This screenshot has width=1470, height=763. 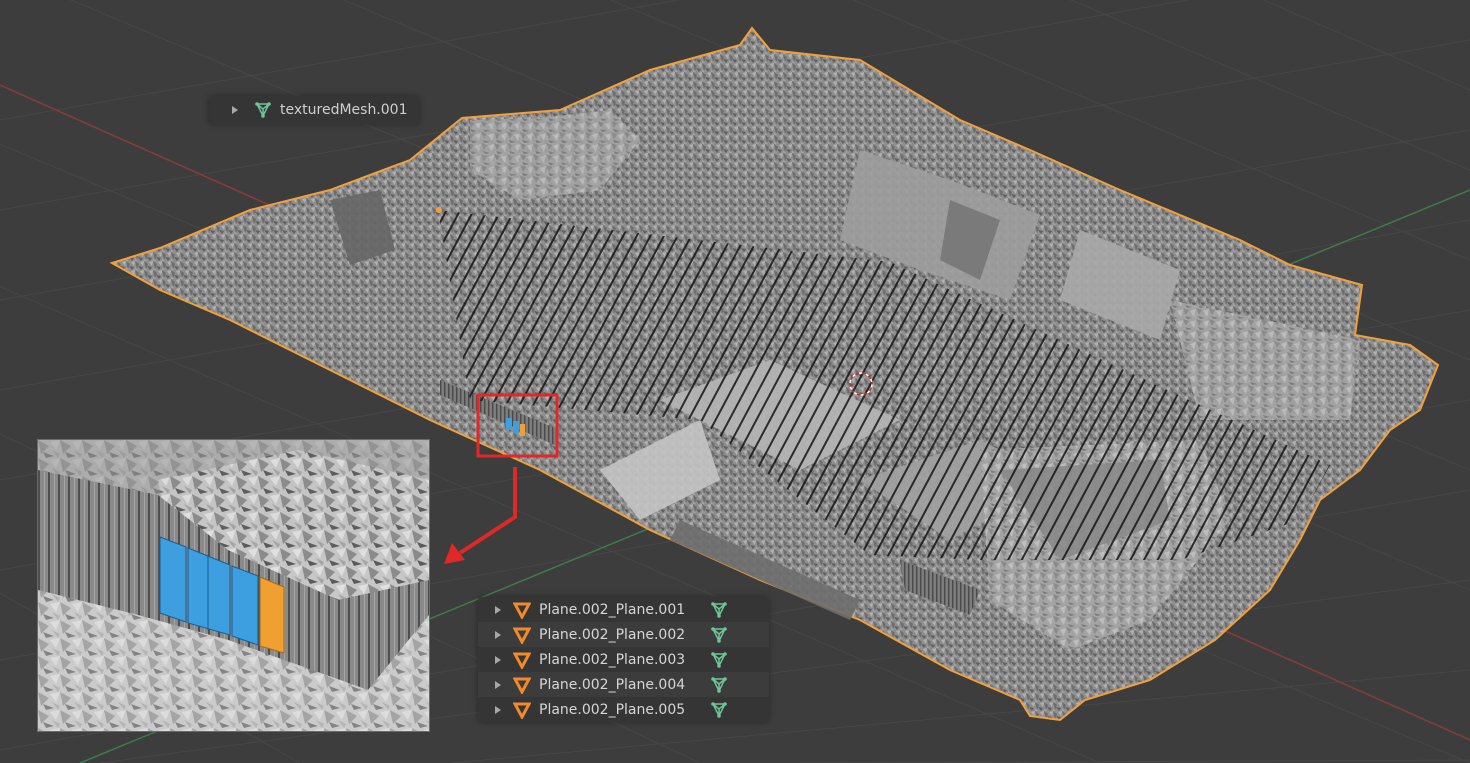 I want to click on outliner-row-plane-4: Plane.002_Plane.004, so click(x=623, y=684).